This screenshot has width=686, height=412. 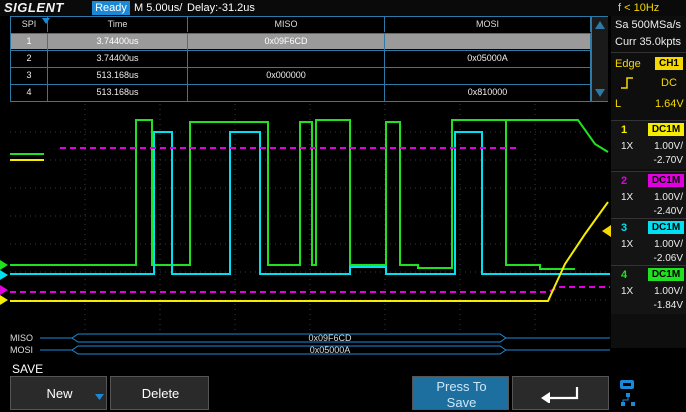 What do you see at coordinates (29, 59) in the screenshot?
I see `row-index: 2` at bounding box center [29, 59].